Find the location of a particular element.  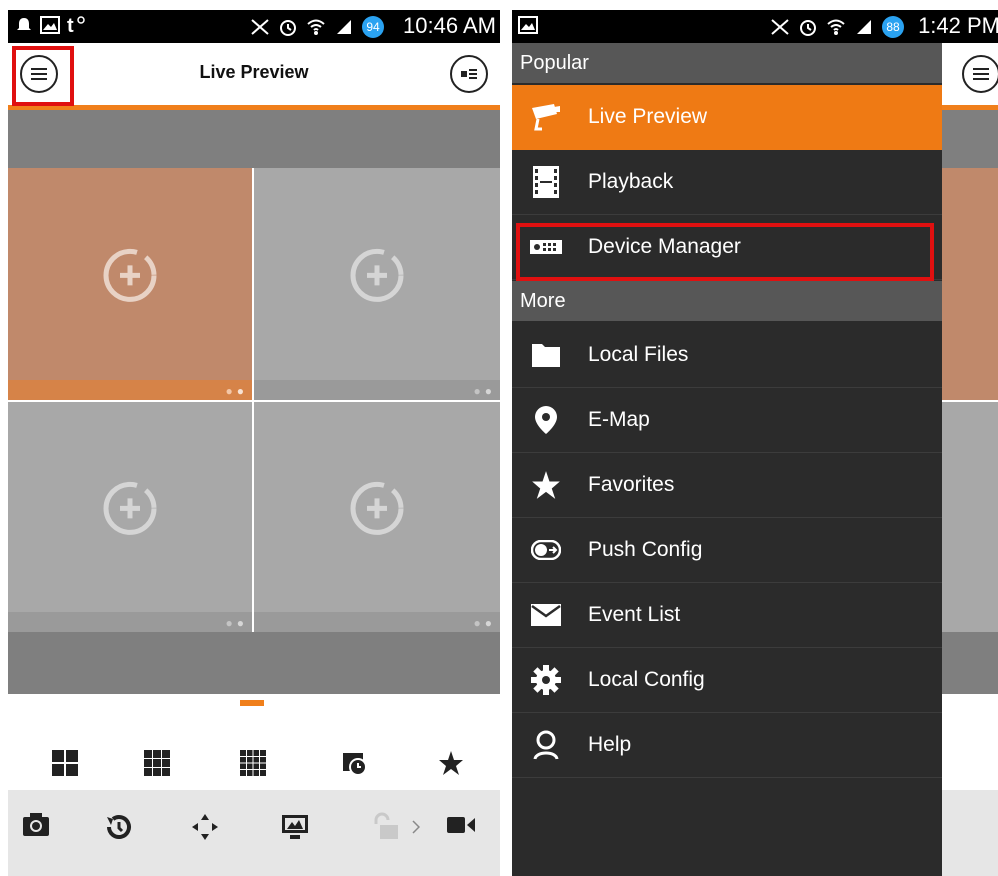

toggle-arrow-icon is located at coordinates (546, 550).